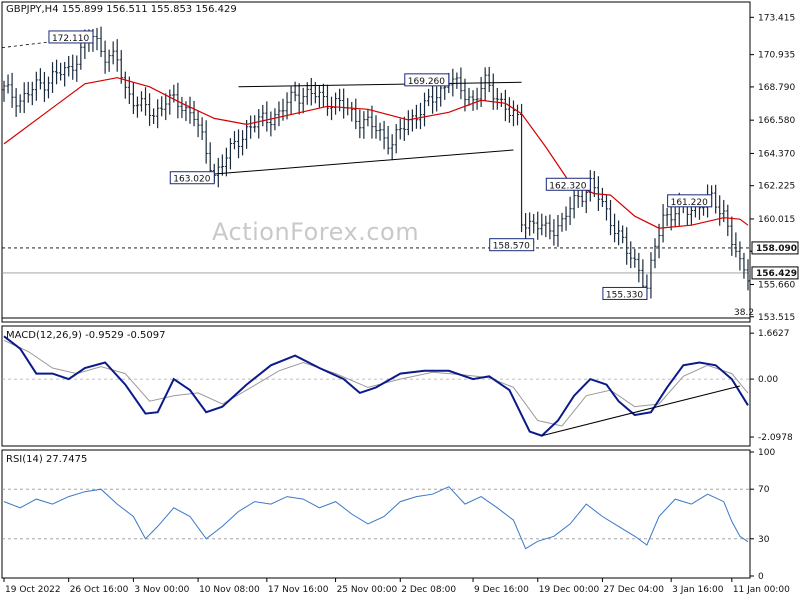  What do you see at coordinates (764, 490) in the screenshot?
I see `rsi-axis-label: 70` at bounding box center [764, 490].